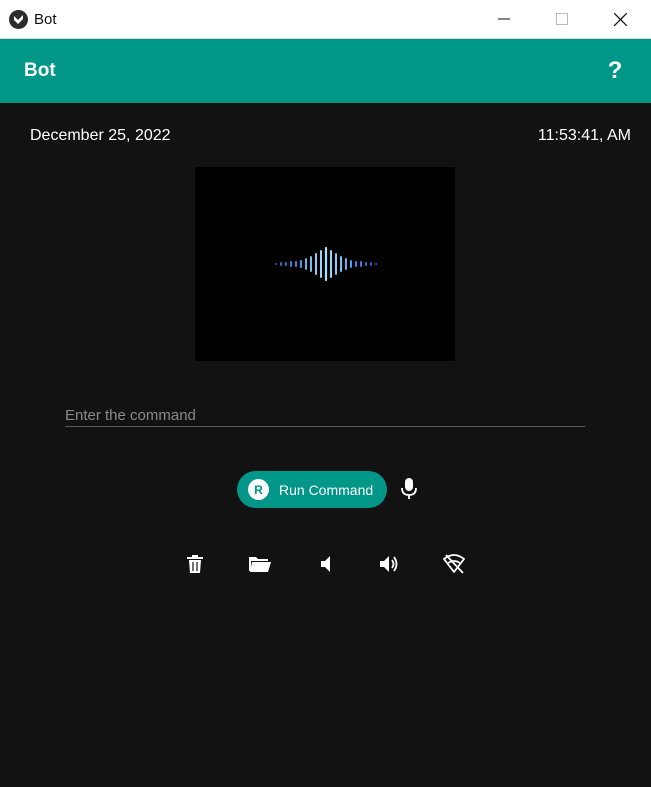 Image resolution: width=651 pixels, height=787 pixels. I want to click on clear-button, so click(195, 564).